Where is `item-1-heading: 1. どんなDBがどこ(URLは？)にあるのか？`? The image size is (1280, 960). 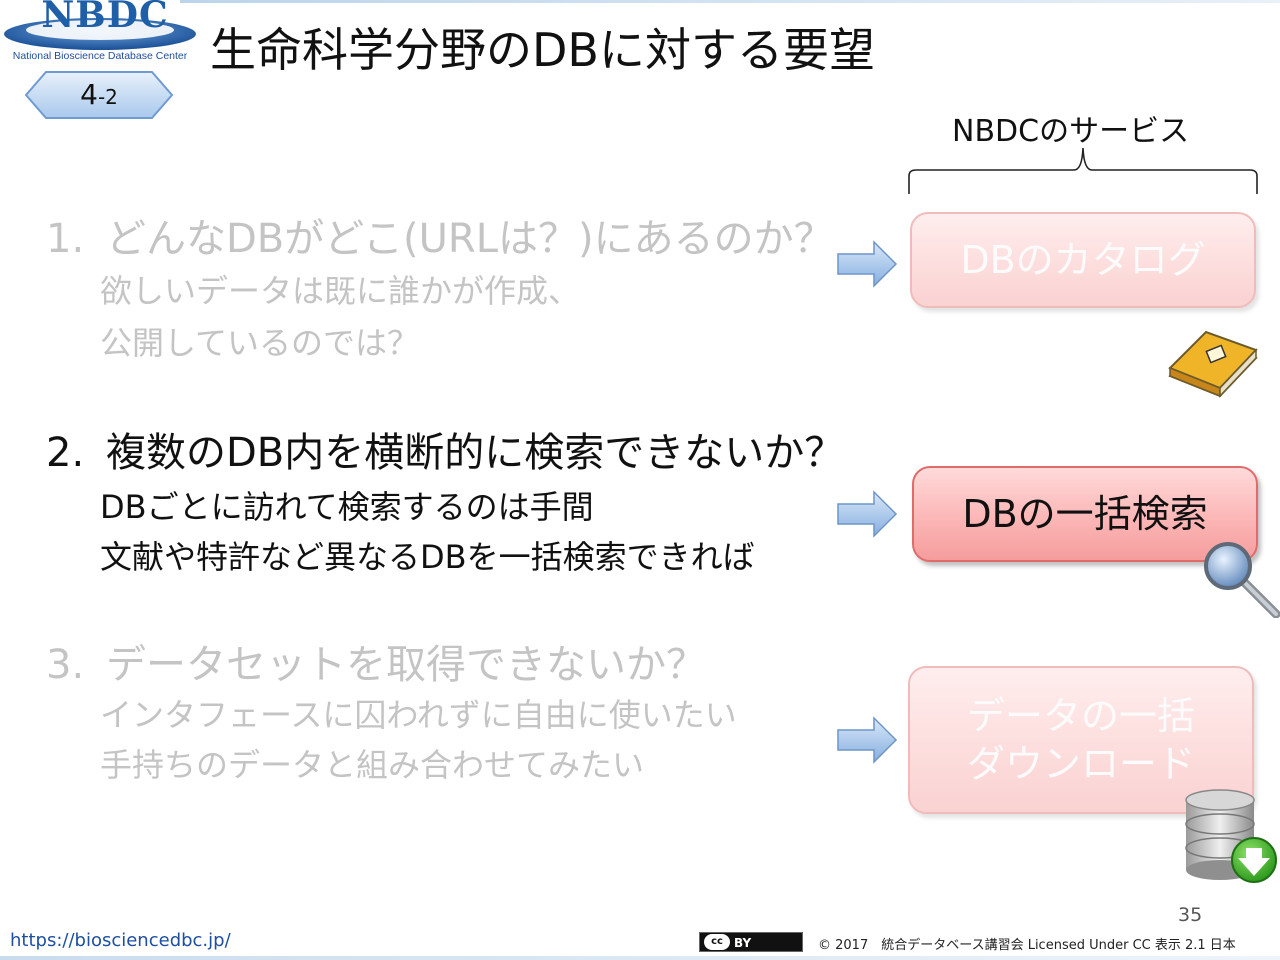 item-1-heading: 1. どんなDBがどこ(URLは？)にあるのか？ is located at coordinates (440, 235).